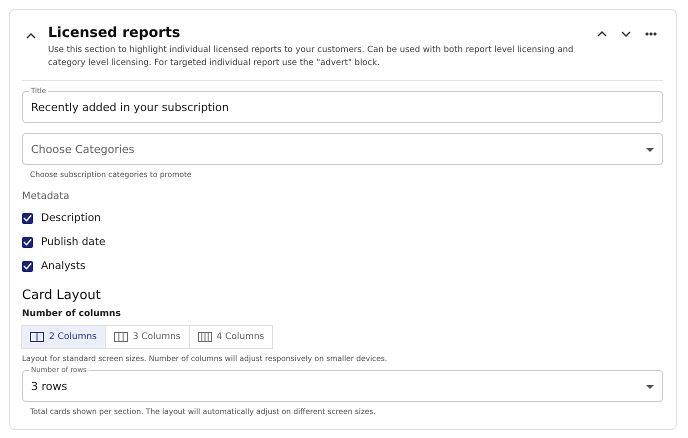 The image size is (688, 438). Describe the element at coordinates (72, 314) in the screenshot. I see `columns-label: Number of columns` at that location.